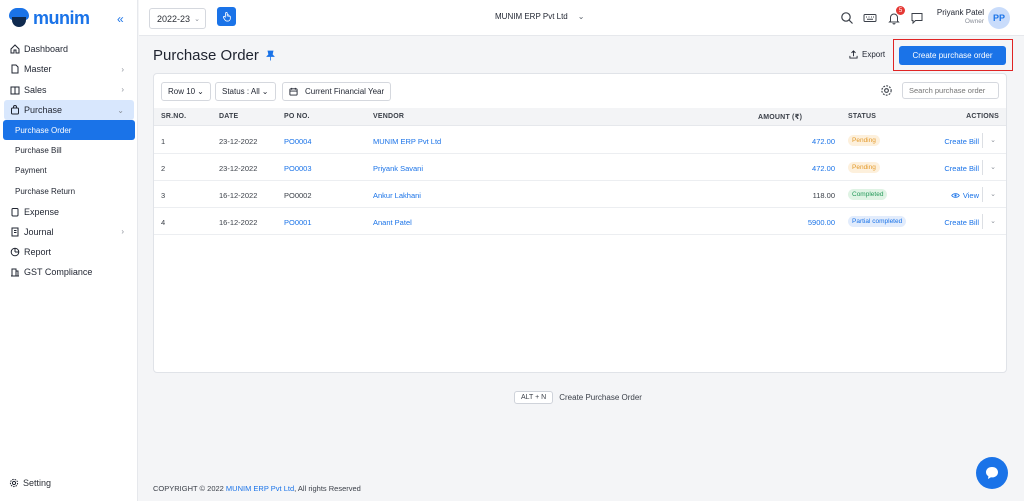 This screenshot has width=1024, height=501. I want to click on cell-vendor-link: MUNIM ERP Pvt Ltd, so click(407, 141).